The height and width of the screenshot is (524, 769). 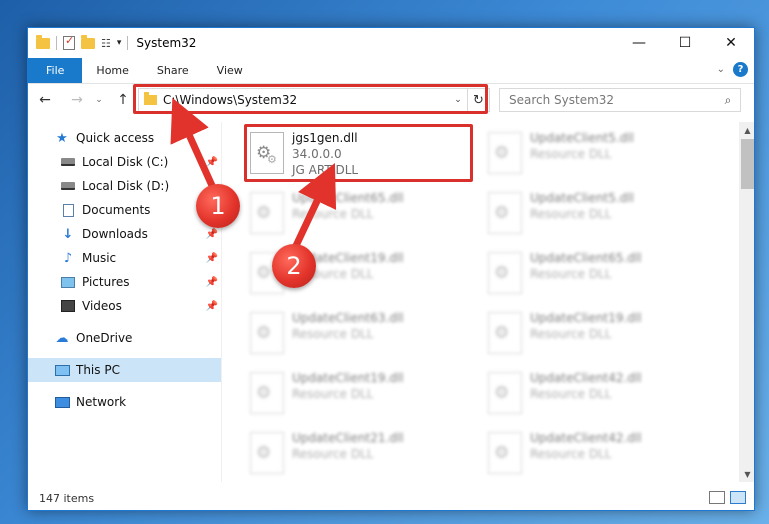 What do you see at coordinates (77, 100) in the screenshot?
I see `forward-button: →` at bounding box center [77, 100].